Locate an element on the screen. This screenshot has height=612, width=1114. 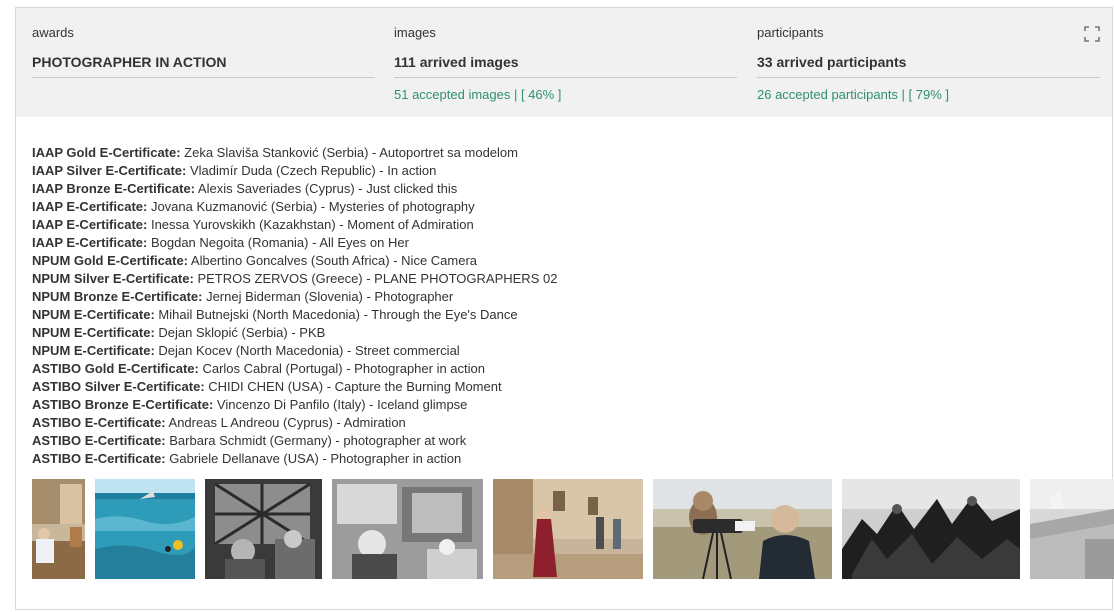
arrived-participants-count: 33 arrived participants is located at coordinates (928, 65).